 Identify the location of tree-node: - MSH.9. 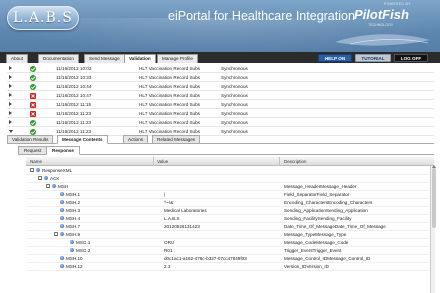
(67, 235).